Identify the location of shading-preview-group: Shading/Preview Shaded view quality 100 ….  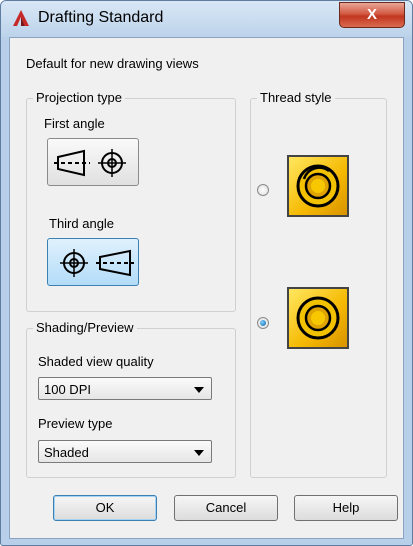
(131, 399).